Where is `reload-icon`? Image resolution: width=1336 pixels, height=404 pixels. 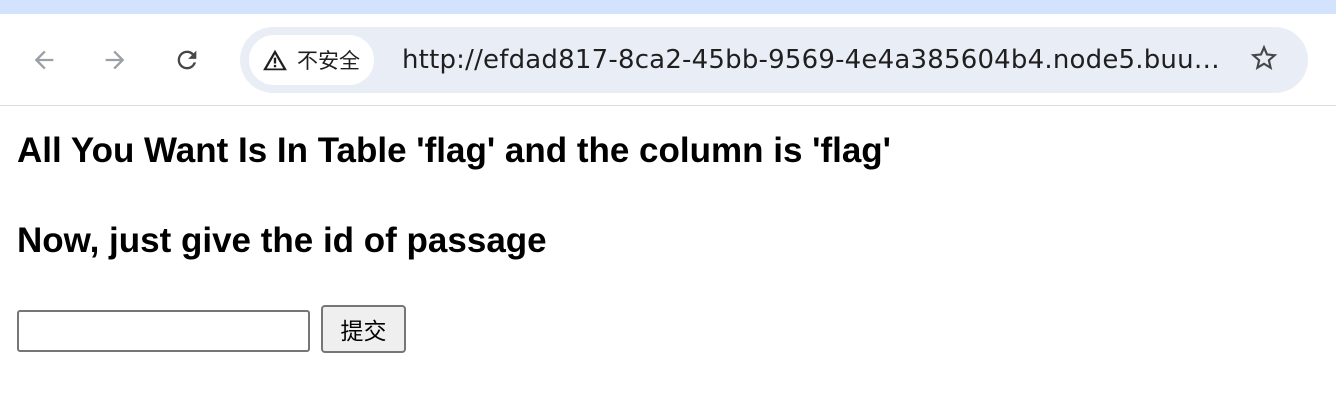
reload-icon is located at coordinates (187, 60).